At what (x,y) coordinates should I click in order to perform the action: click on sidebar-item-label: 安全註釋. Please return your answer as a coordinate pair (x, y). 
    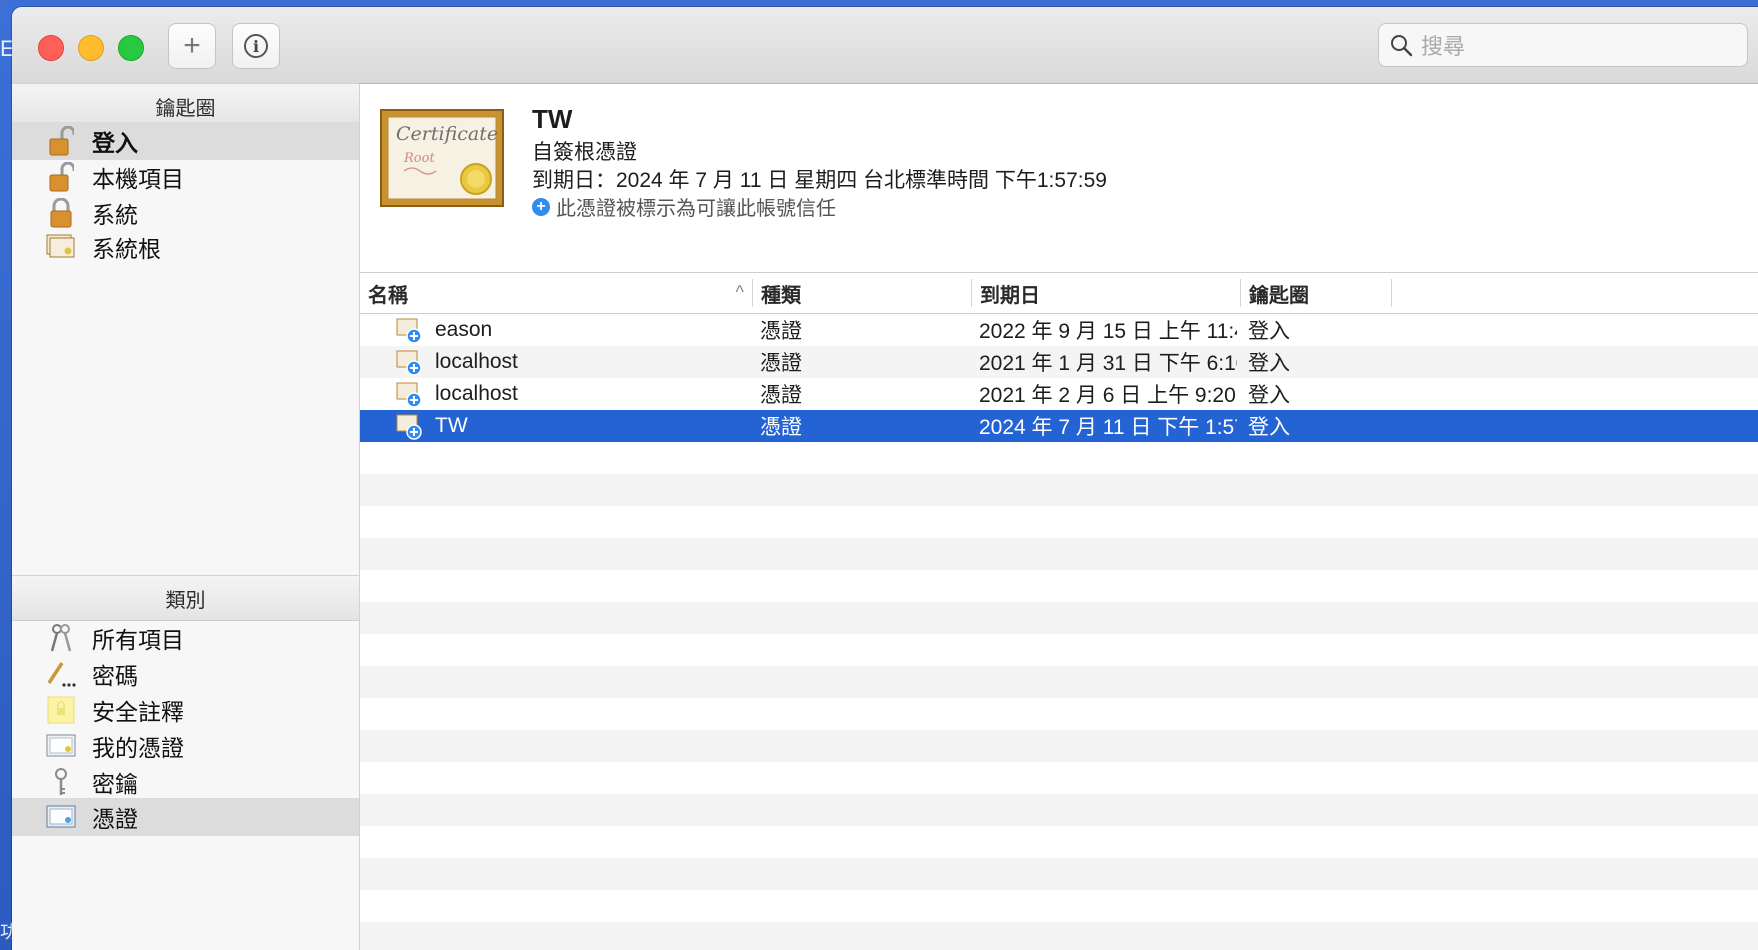
    Looking at the image, I should click on (138, 712).